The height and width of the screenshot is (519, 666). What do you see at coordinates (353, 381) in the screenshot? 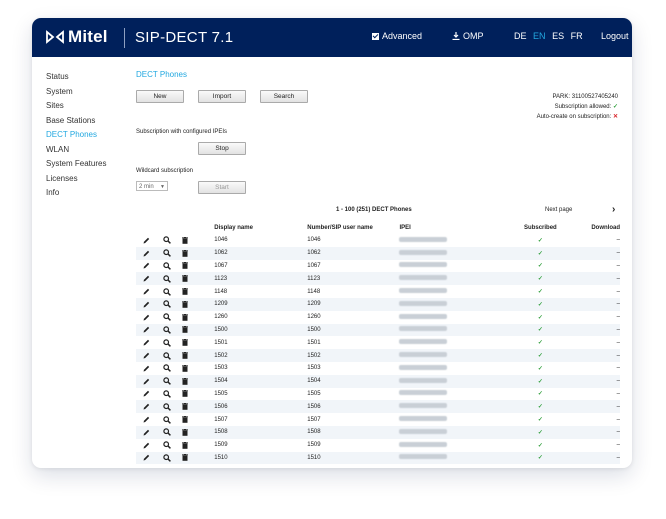
I see `cell-number: 1504` at bounding box center [353, 381].